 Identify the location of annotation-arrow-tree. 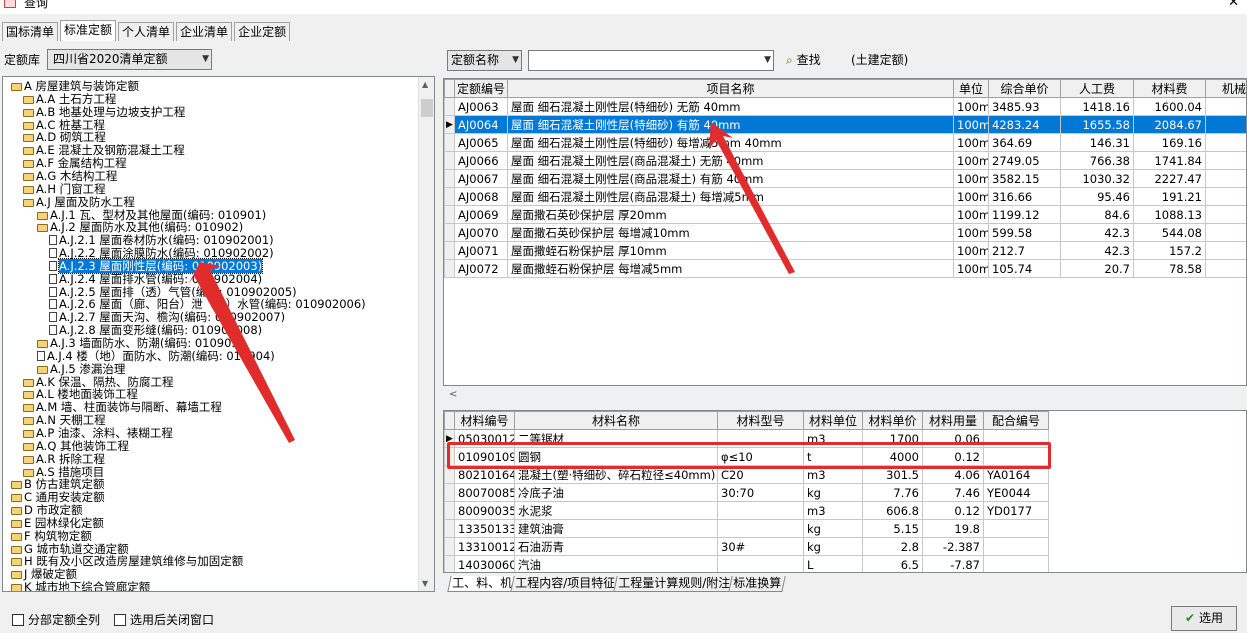
(241, 352).